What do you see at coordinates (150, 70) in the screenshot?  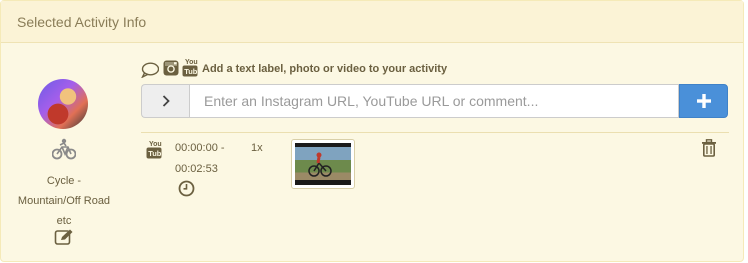 I see `comment-icon` at bounding box center [150, 70].